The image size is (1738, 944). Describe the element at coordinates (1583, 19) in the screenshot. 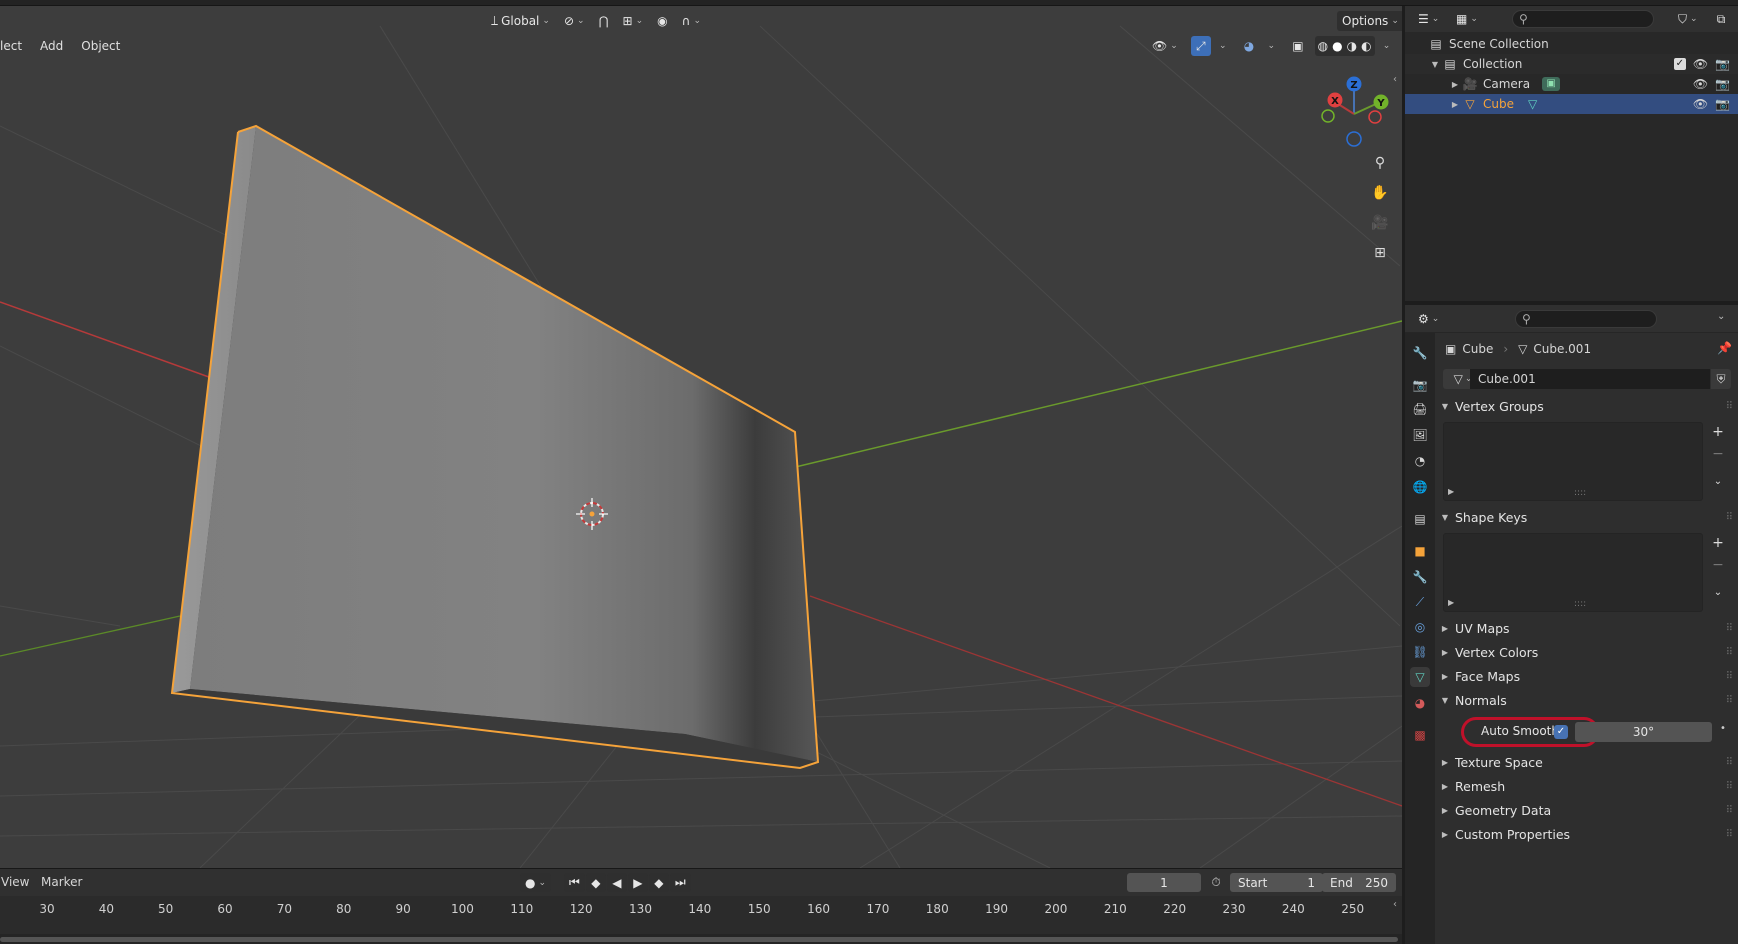

I see `outliner-search-input: ⚲` at that location.